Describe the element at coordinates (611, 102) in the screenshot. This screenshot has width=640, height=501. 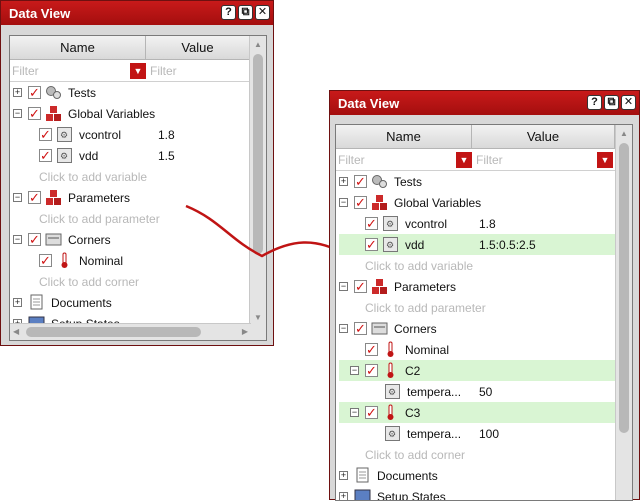
I see `restore-button: ⧉` at that location.